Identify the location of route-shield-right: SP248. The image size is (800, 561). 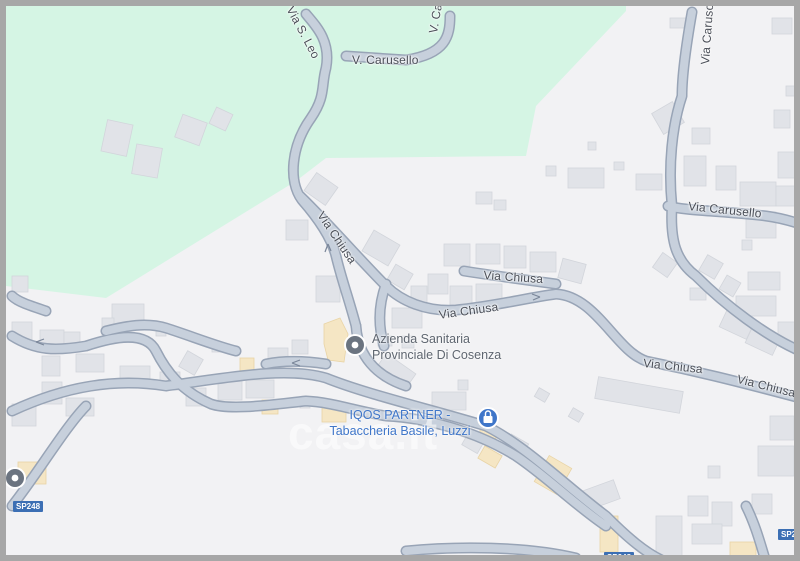
(786, 534).